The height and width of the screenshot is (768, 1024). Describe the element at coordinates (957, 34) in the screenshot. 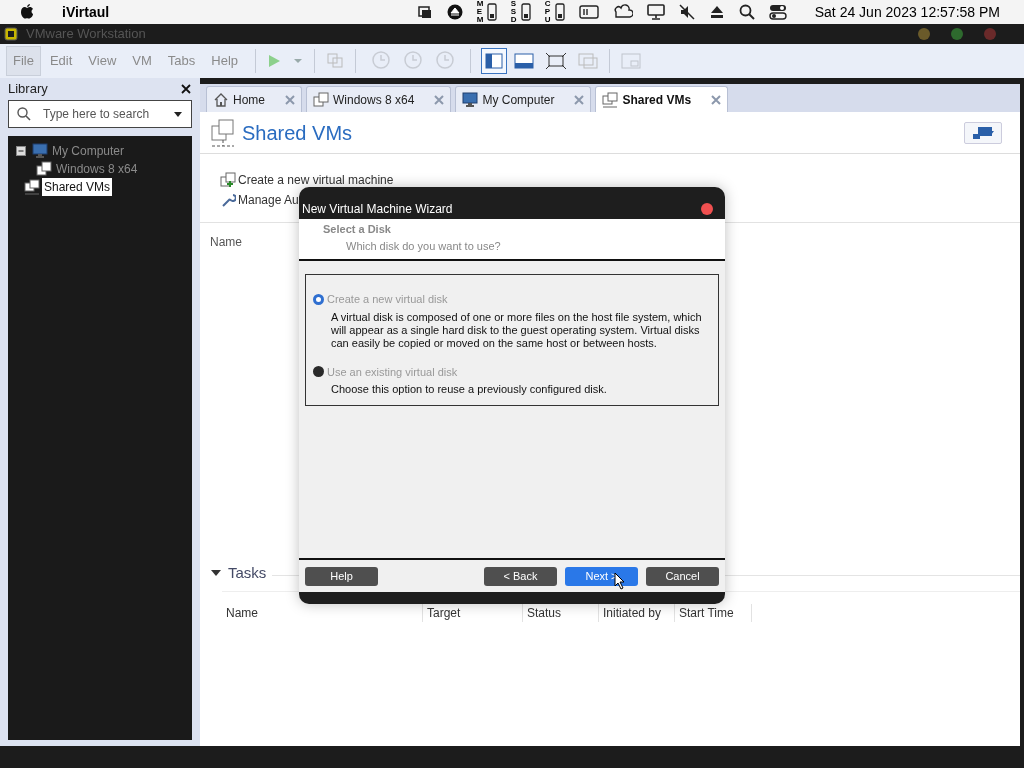

I see `zoom-button` at that location.